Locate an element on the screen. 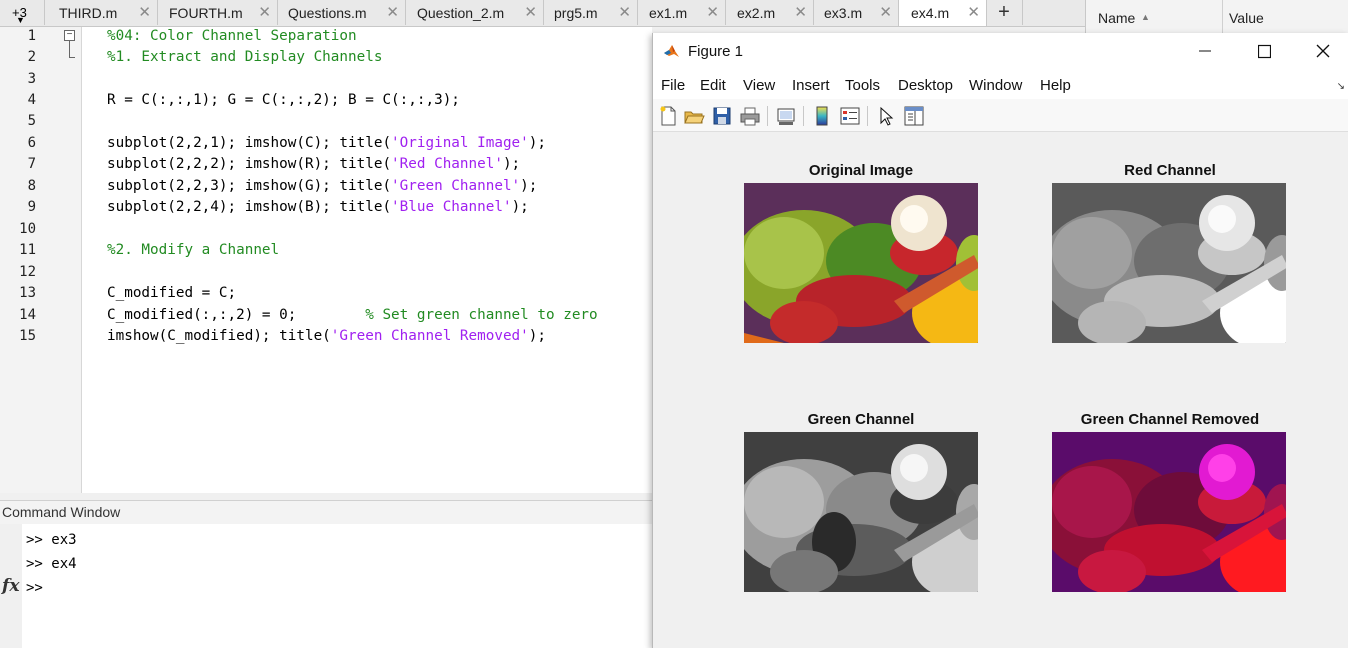 The height and width of the screenshot is (648, 1348). value-column-header: Value is located at coordinates (1246, 18).